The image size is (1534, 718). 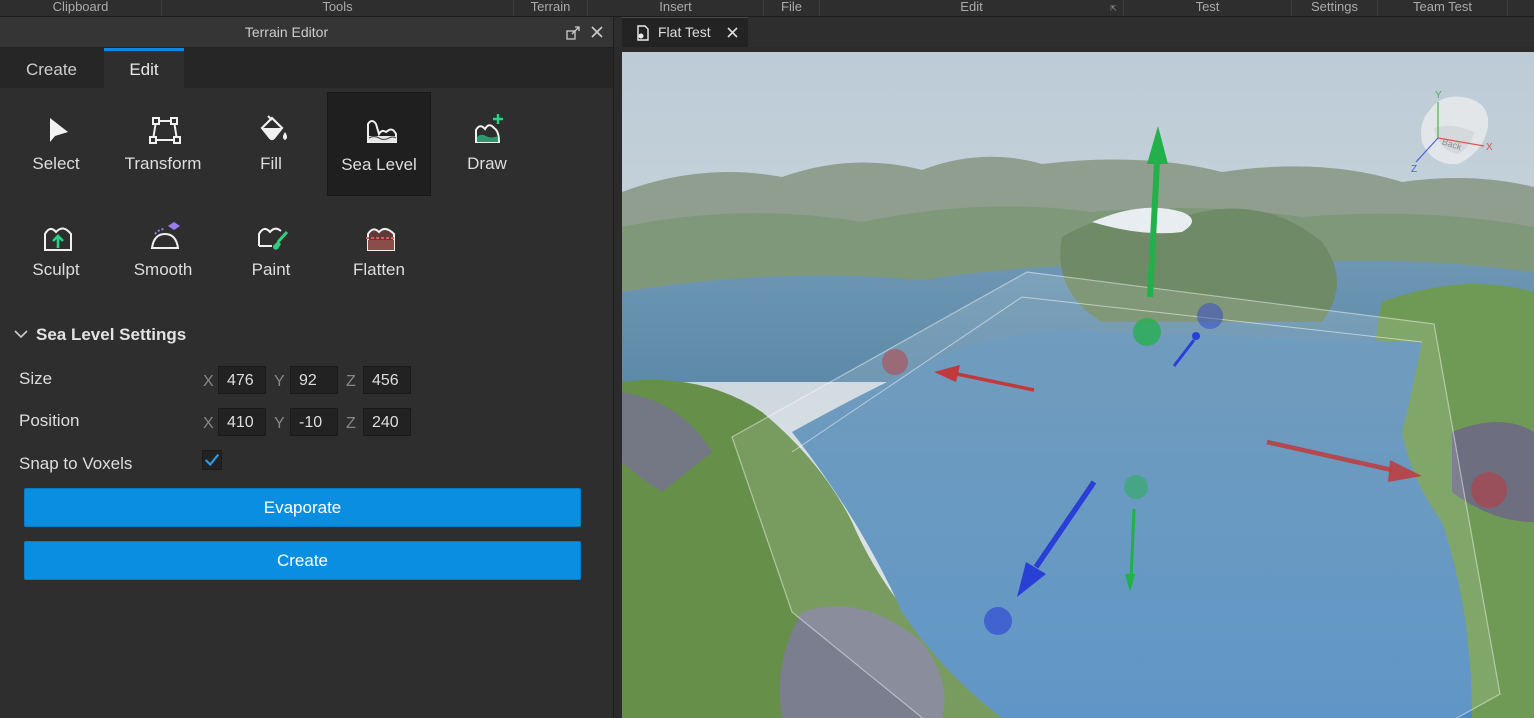 What do you see at coordinates (271, 269) in the screenshot?
I see `tool-label: Paint` at bounding box center [271, 269].